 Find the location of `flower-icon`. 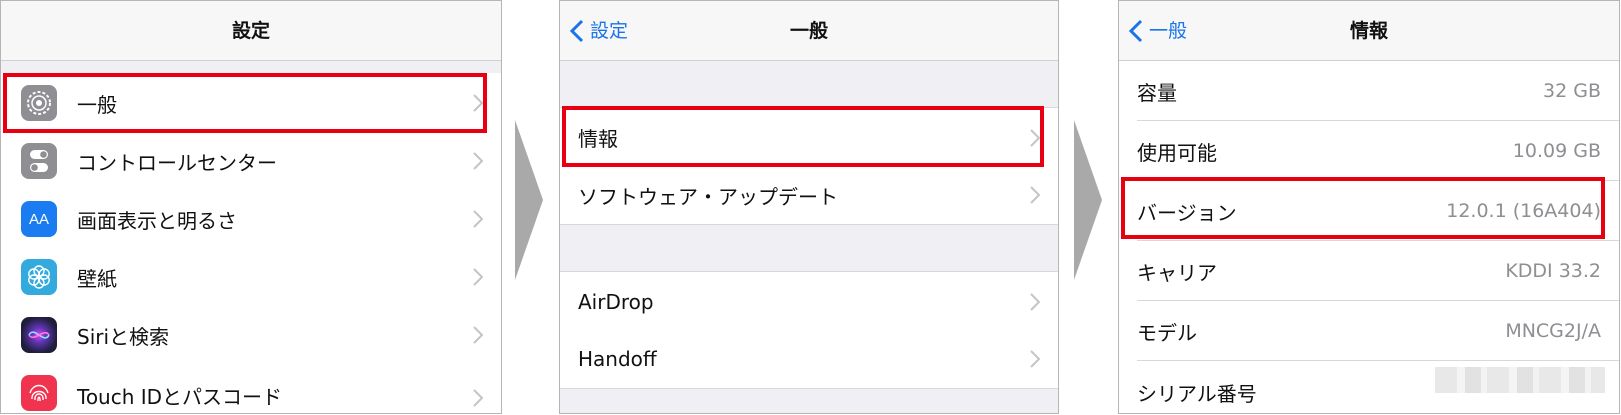

flower-icon is located at coordinates (39, 277).